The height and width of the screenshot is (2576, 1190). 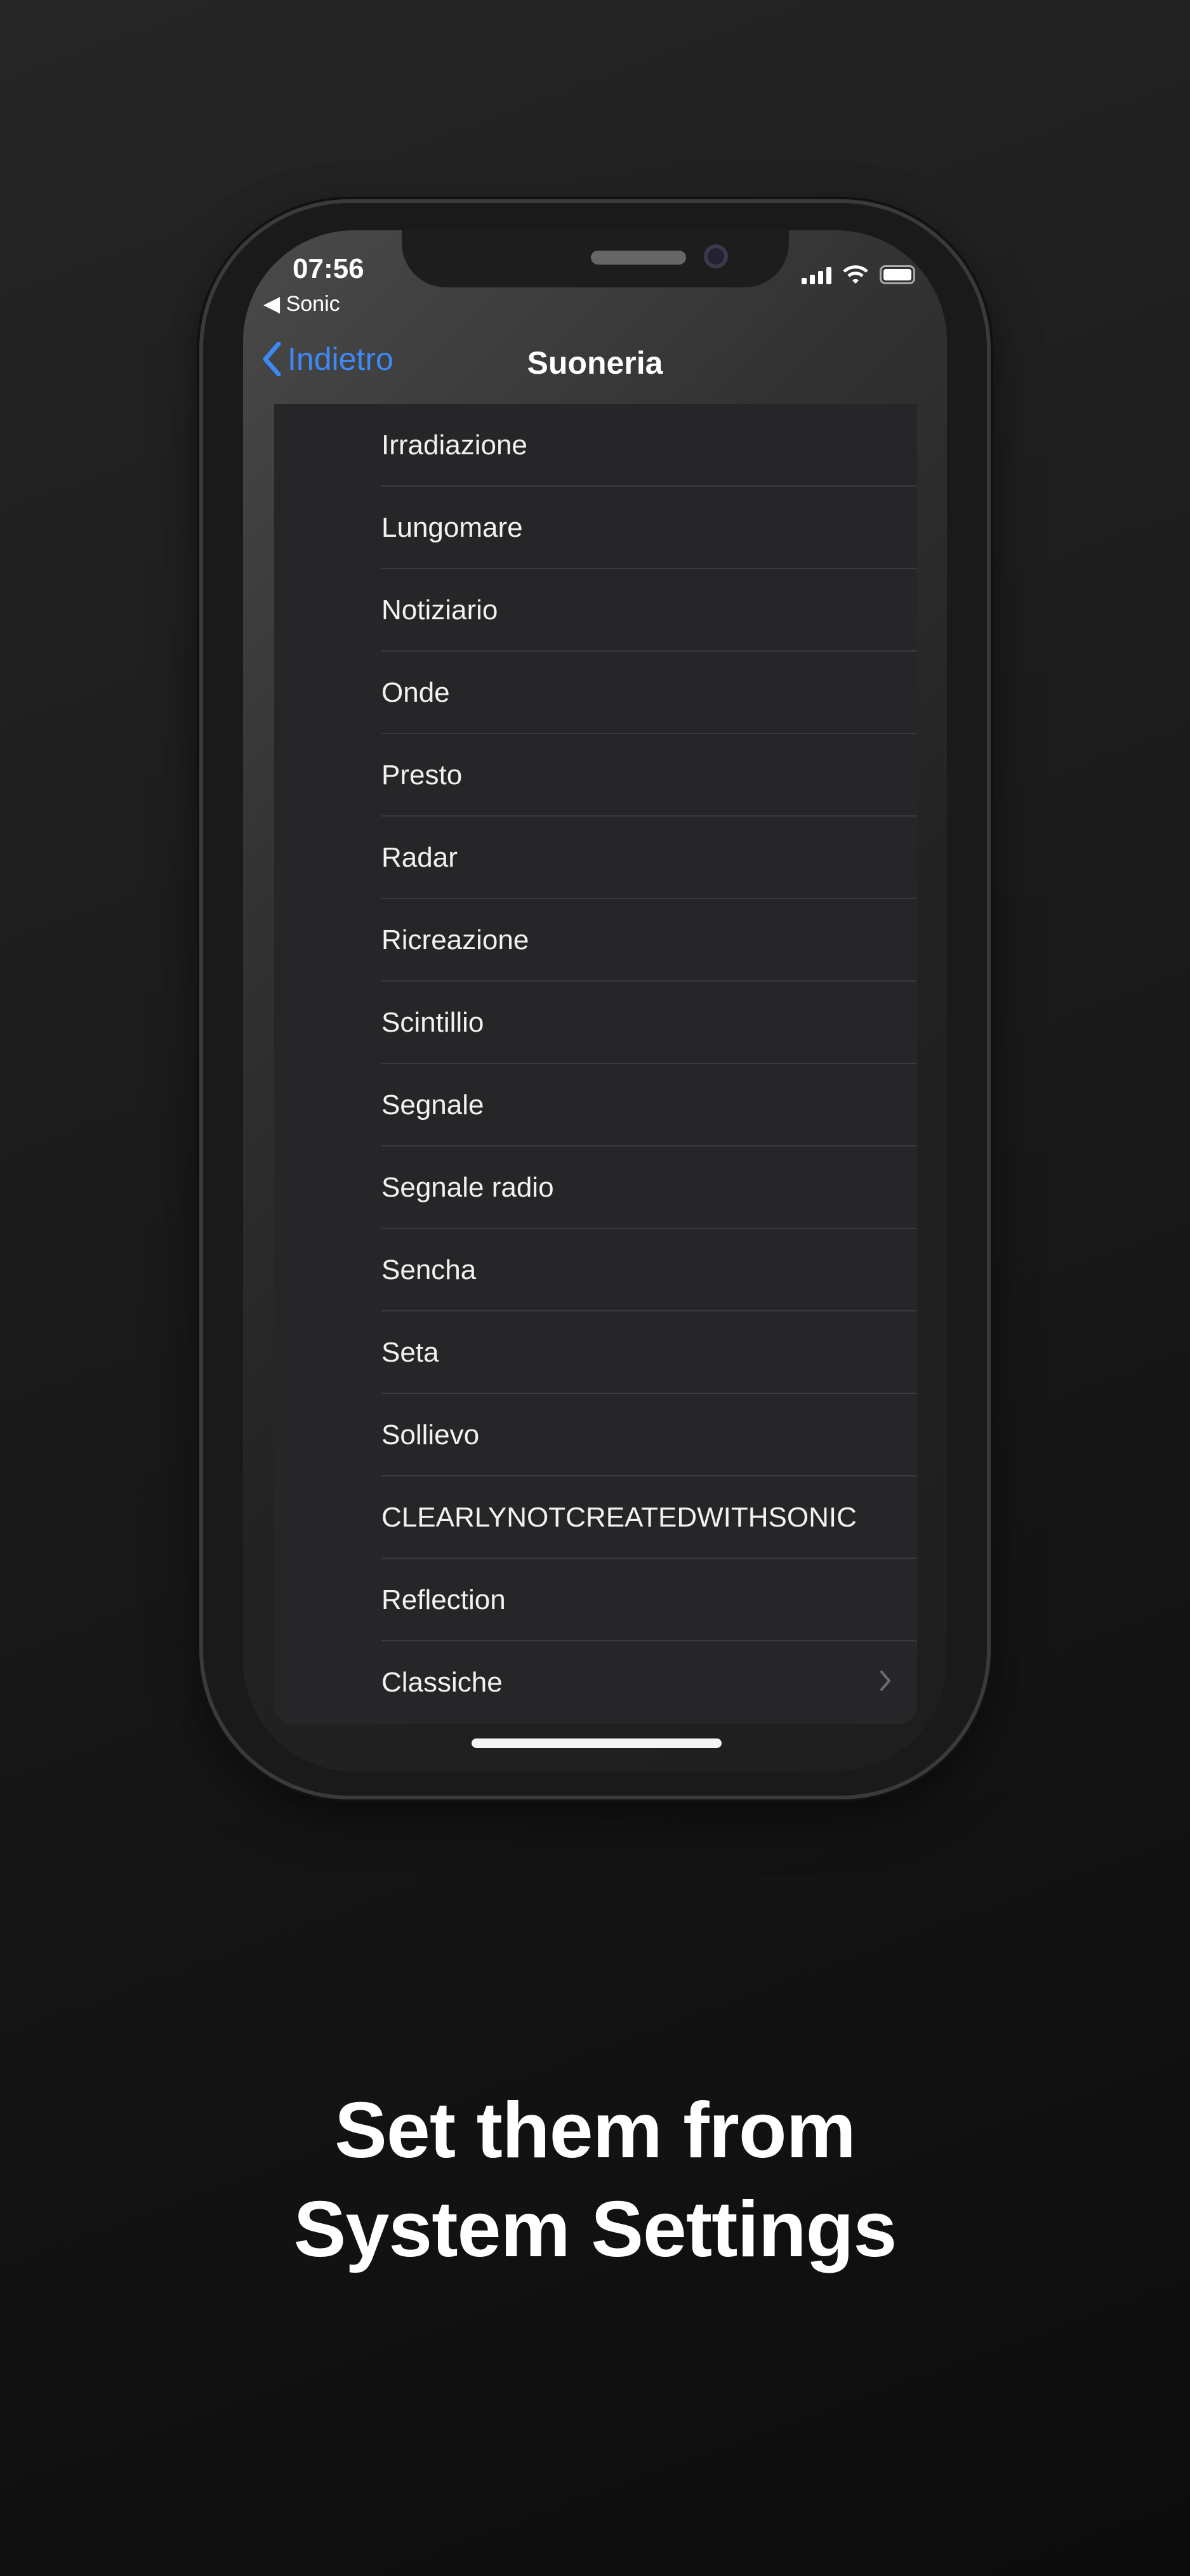 I want to click on list-item: Ricreazione, so click(x=595, y=940).